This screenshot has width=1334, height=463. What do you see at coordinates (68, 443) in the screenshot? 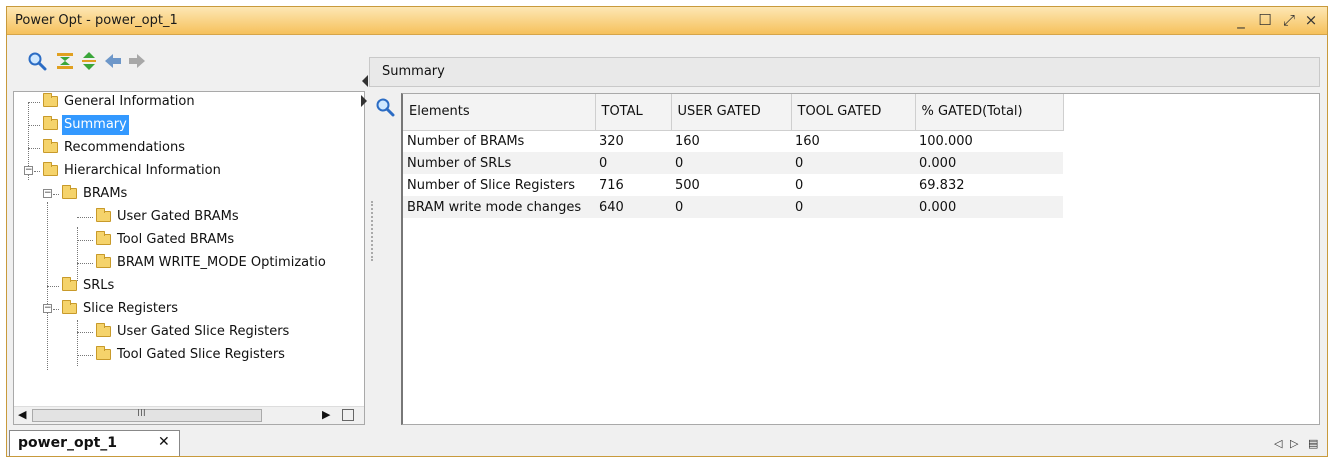
I see `tab-label: power_opt_1` at bounding box center [68, 443].